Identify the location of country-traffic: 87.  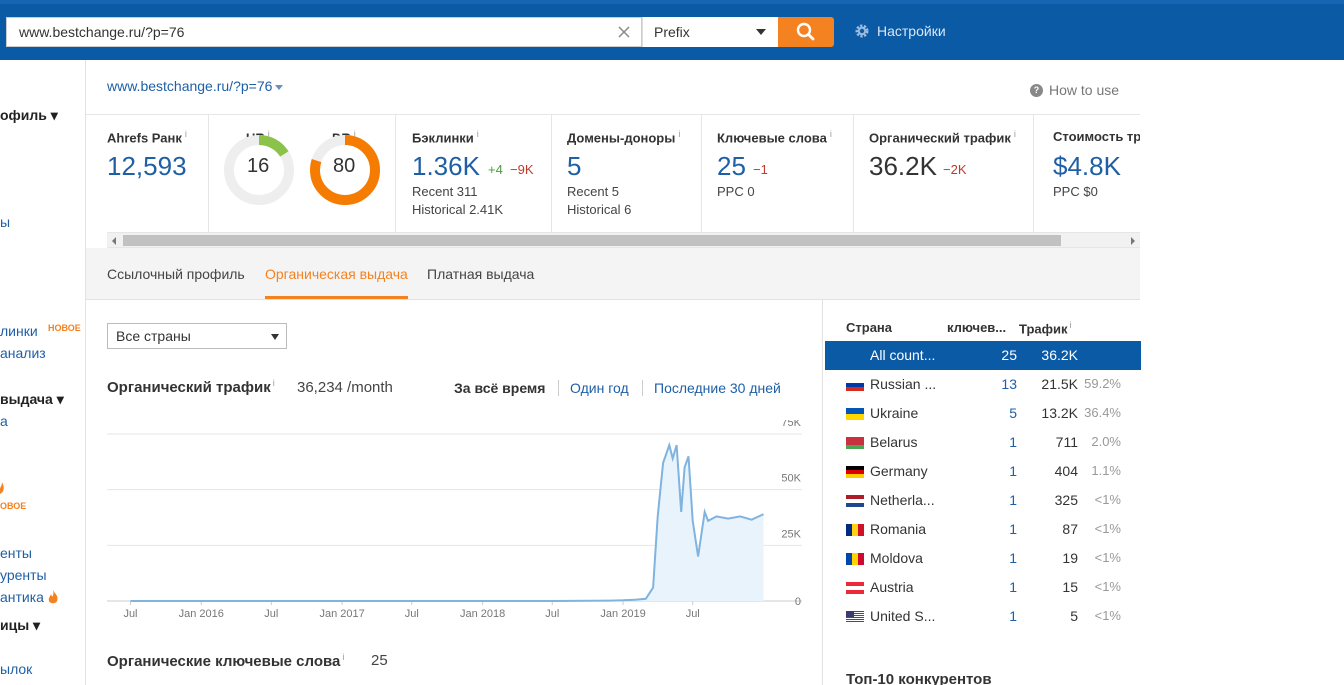
(1070, 529).